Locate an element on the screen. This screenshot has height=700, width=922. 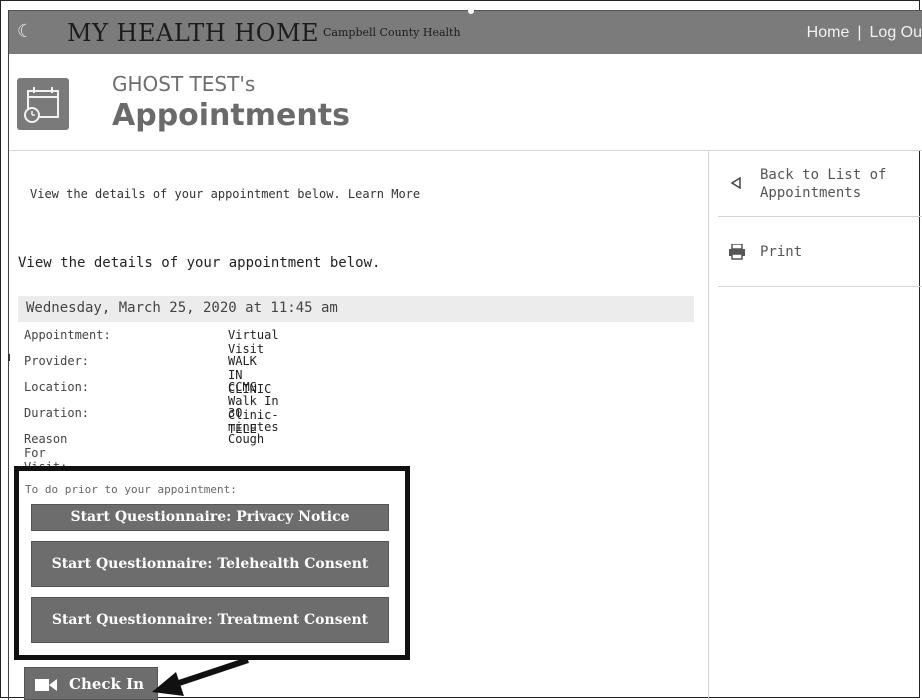
calendar-clock-icon is located at coordinates (43, 104).